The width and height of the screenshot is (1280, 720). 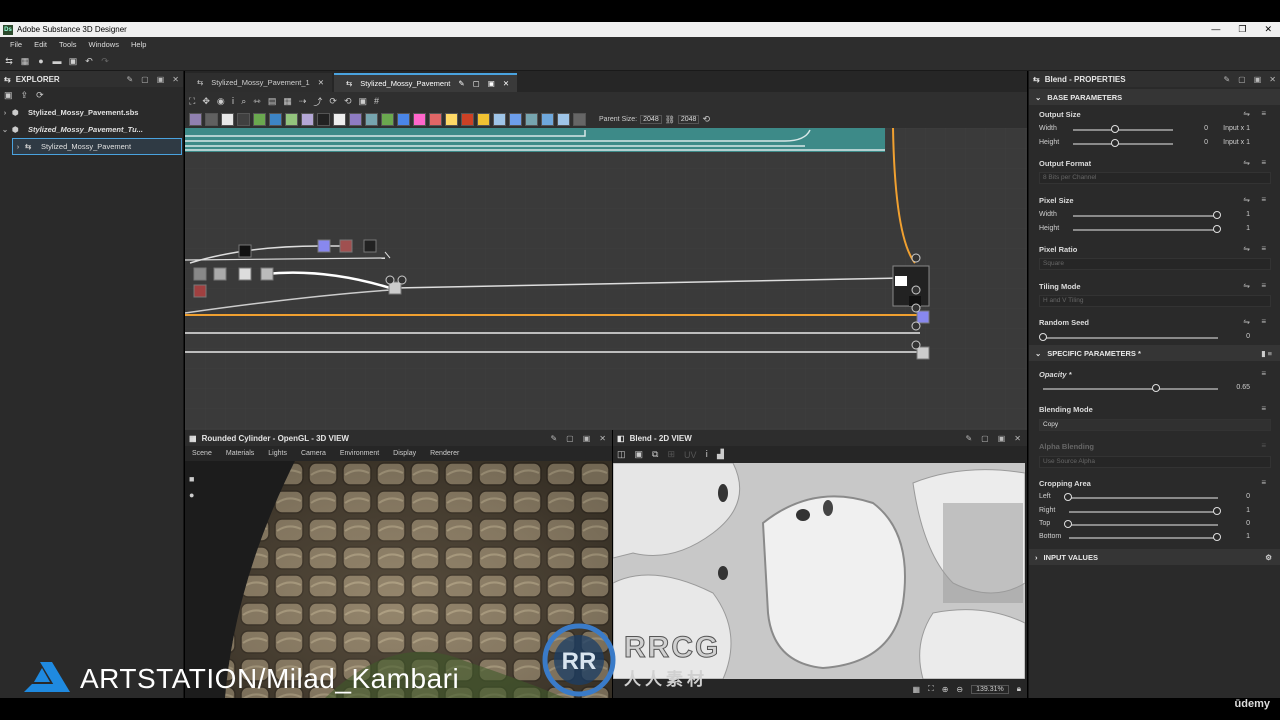 I want to click on width-slider-handle, so click(x=1115, y=129).